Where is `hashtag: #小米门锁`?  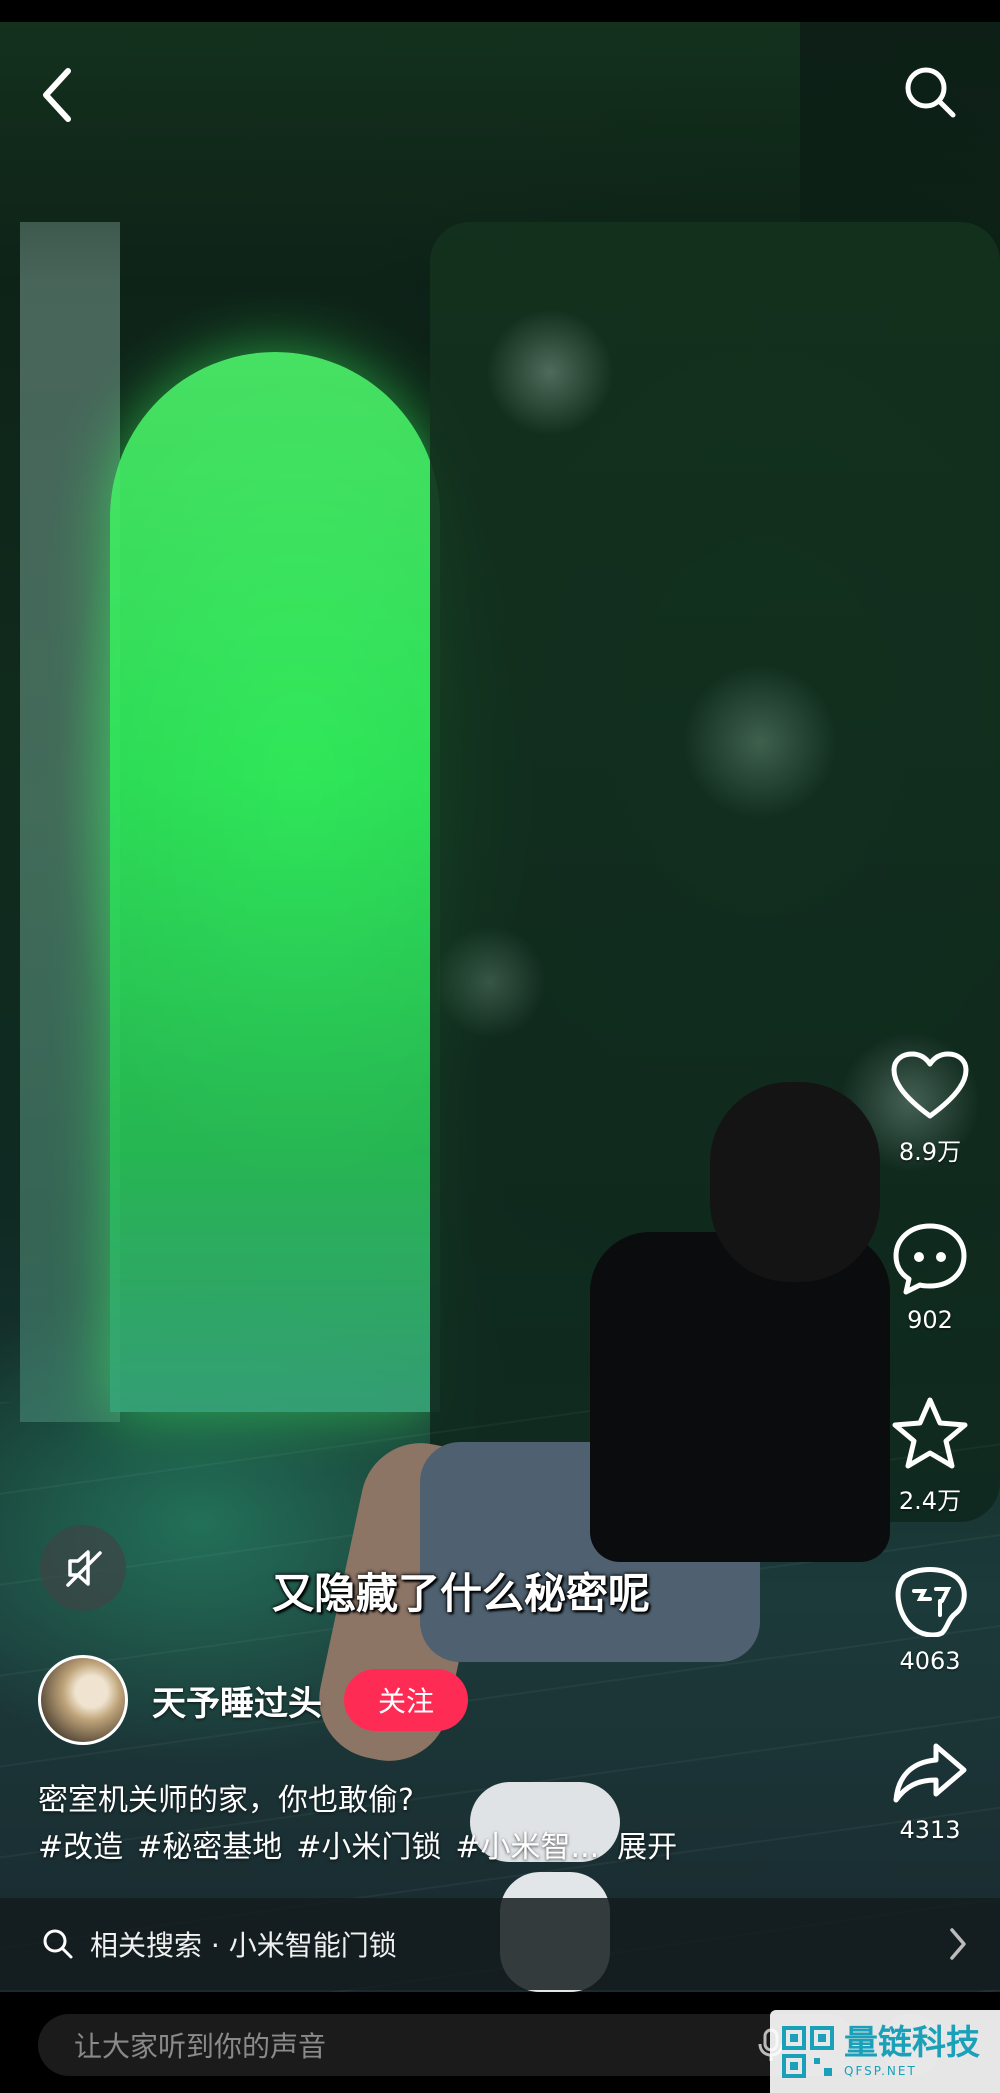
hashtag: #小米门锁 is located at coordinates (368, 1847).